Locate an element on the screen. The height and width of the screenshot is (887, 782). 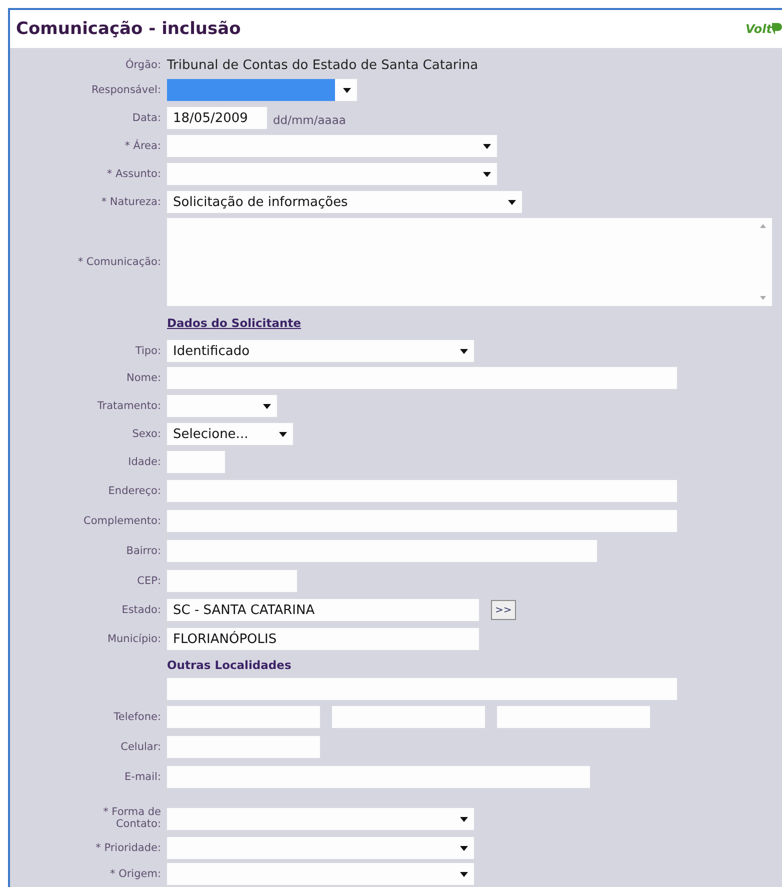
field-label: Nome: is located at coordinates (143, 378).